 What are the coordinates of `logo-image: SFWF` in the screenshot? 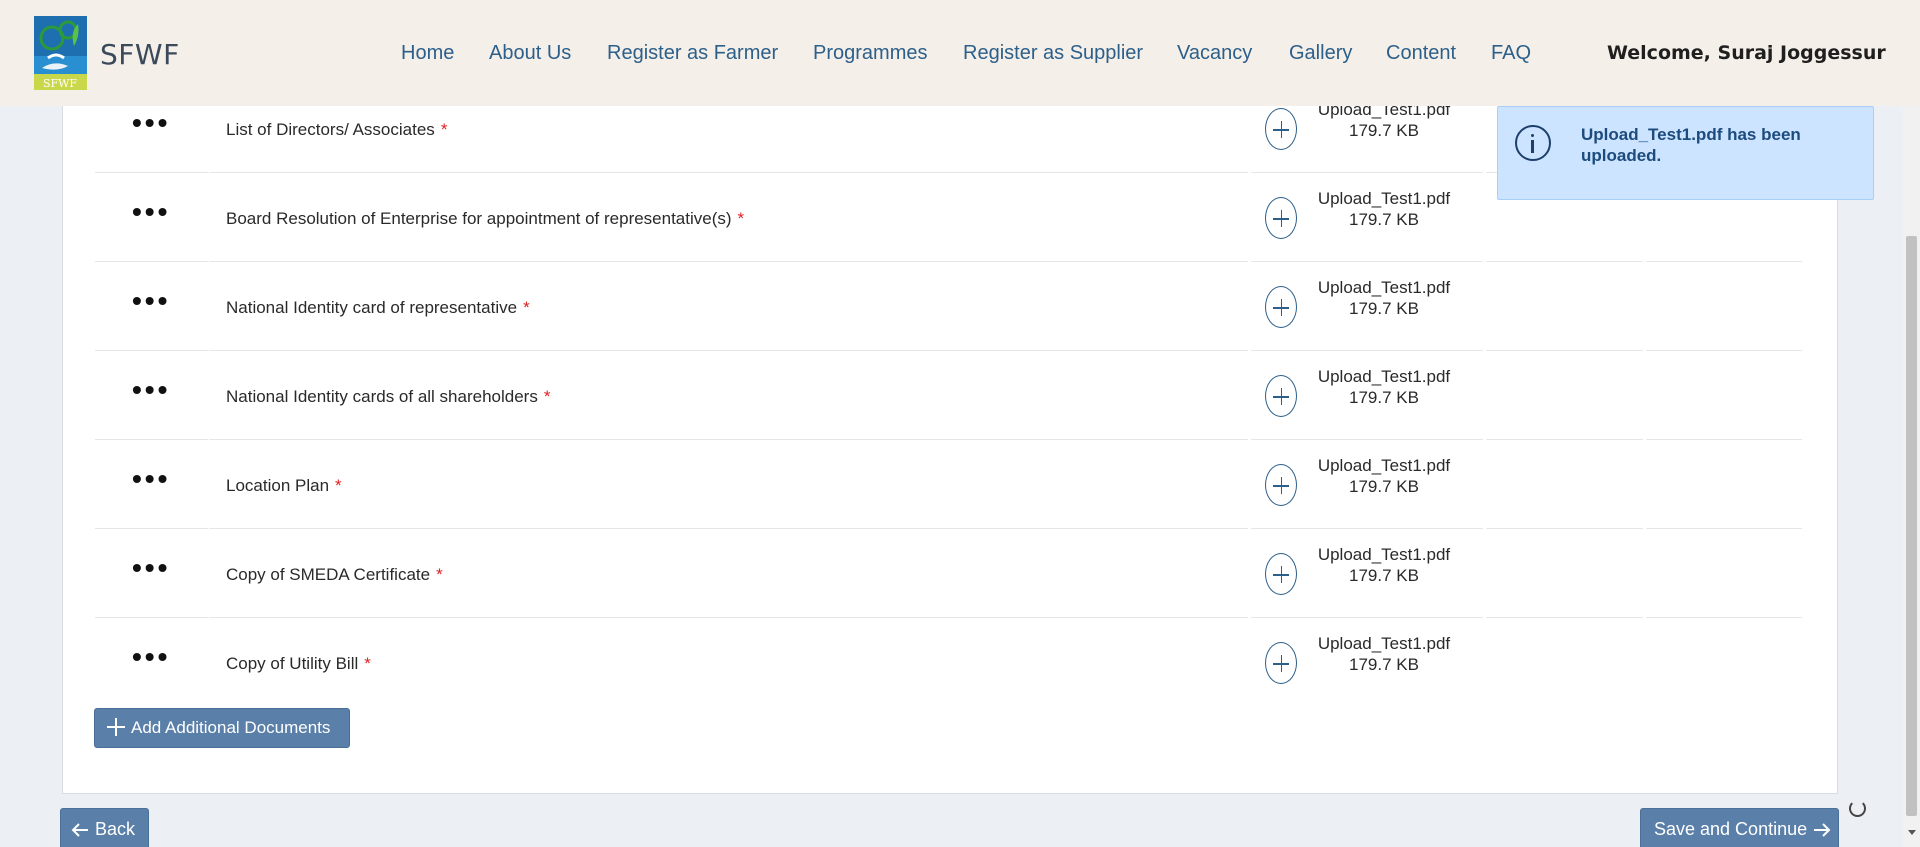 It's located at (60, 53).